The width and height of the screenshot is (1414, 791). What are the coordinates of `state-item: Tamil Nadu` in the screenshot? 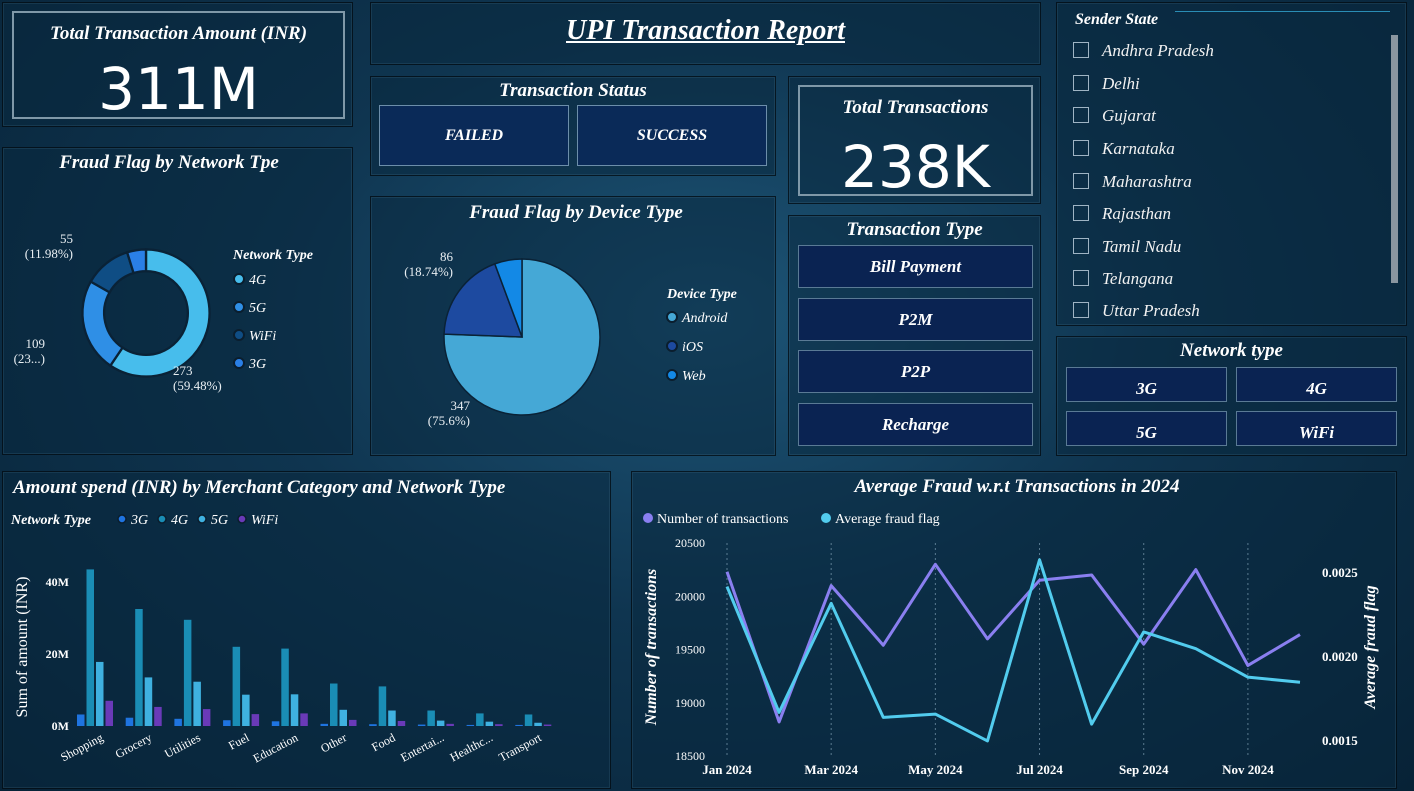 It's located at (1127, 247).